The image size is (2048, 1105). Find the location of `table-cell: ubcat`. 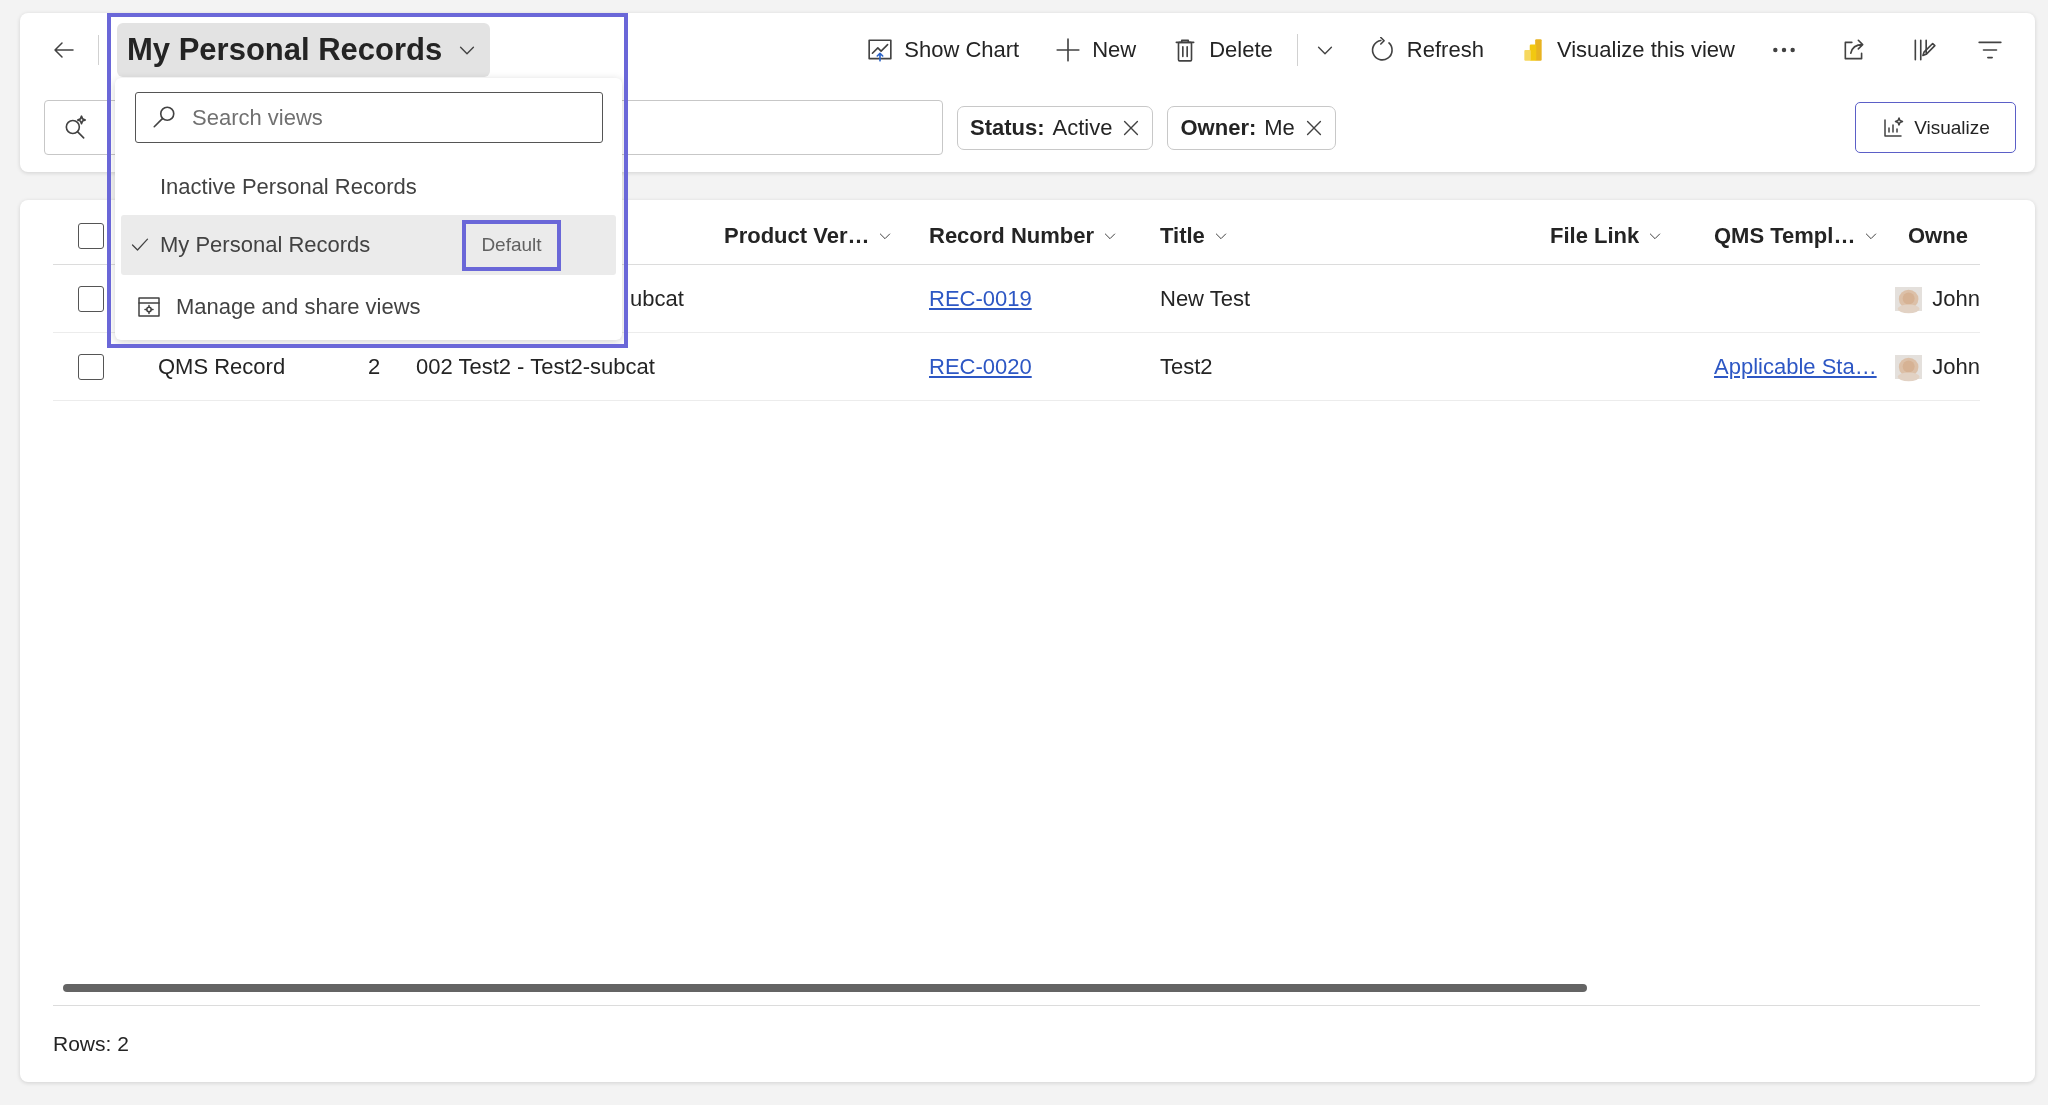

table-cell: ubcat is located at coordinates (657, 298).